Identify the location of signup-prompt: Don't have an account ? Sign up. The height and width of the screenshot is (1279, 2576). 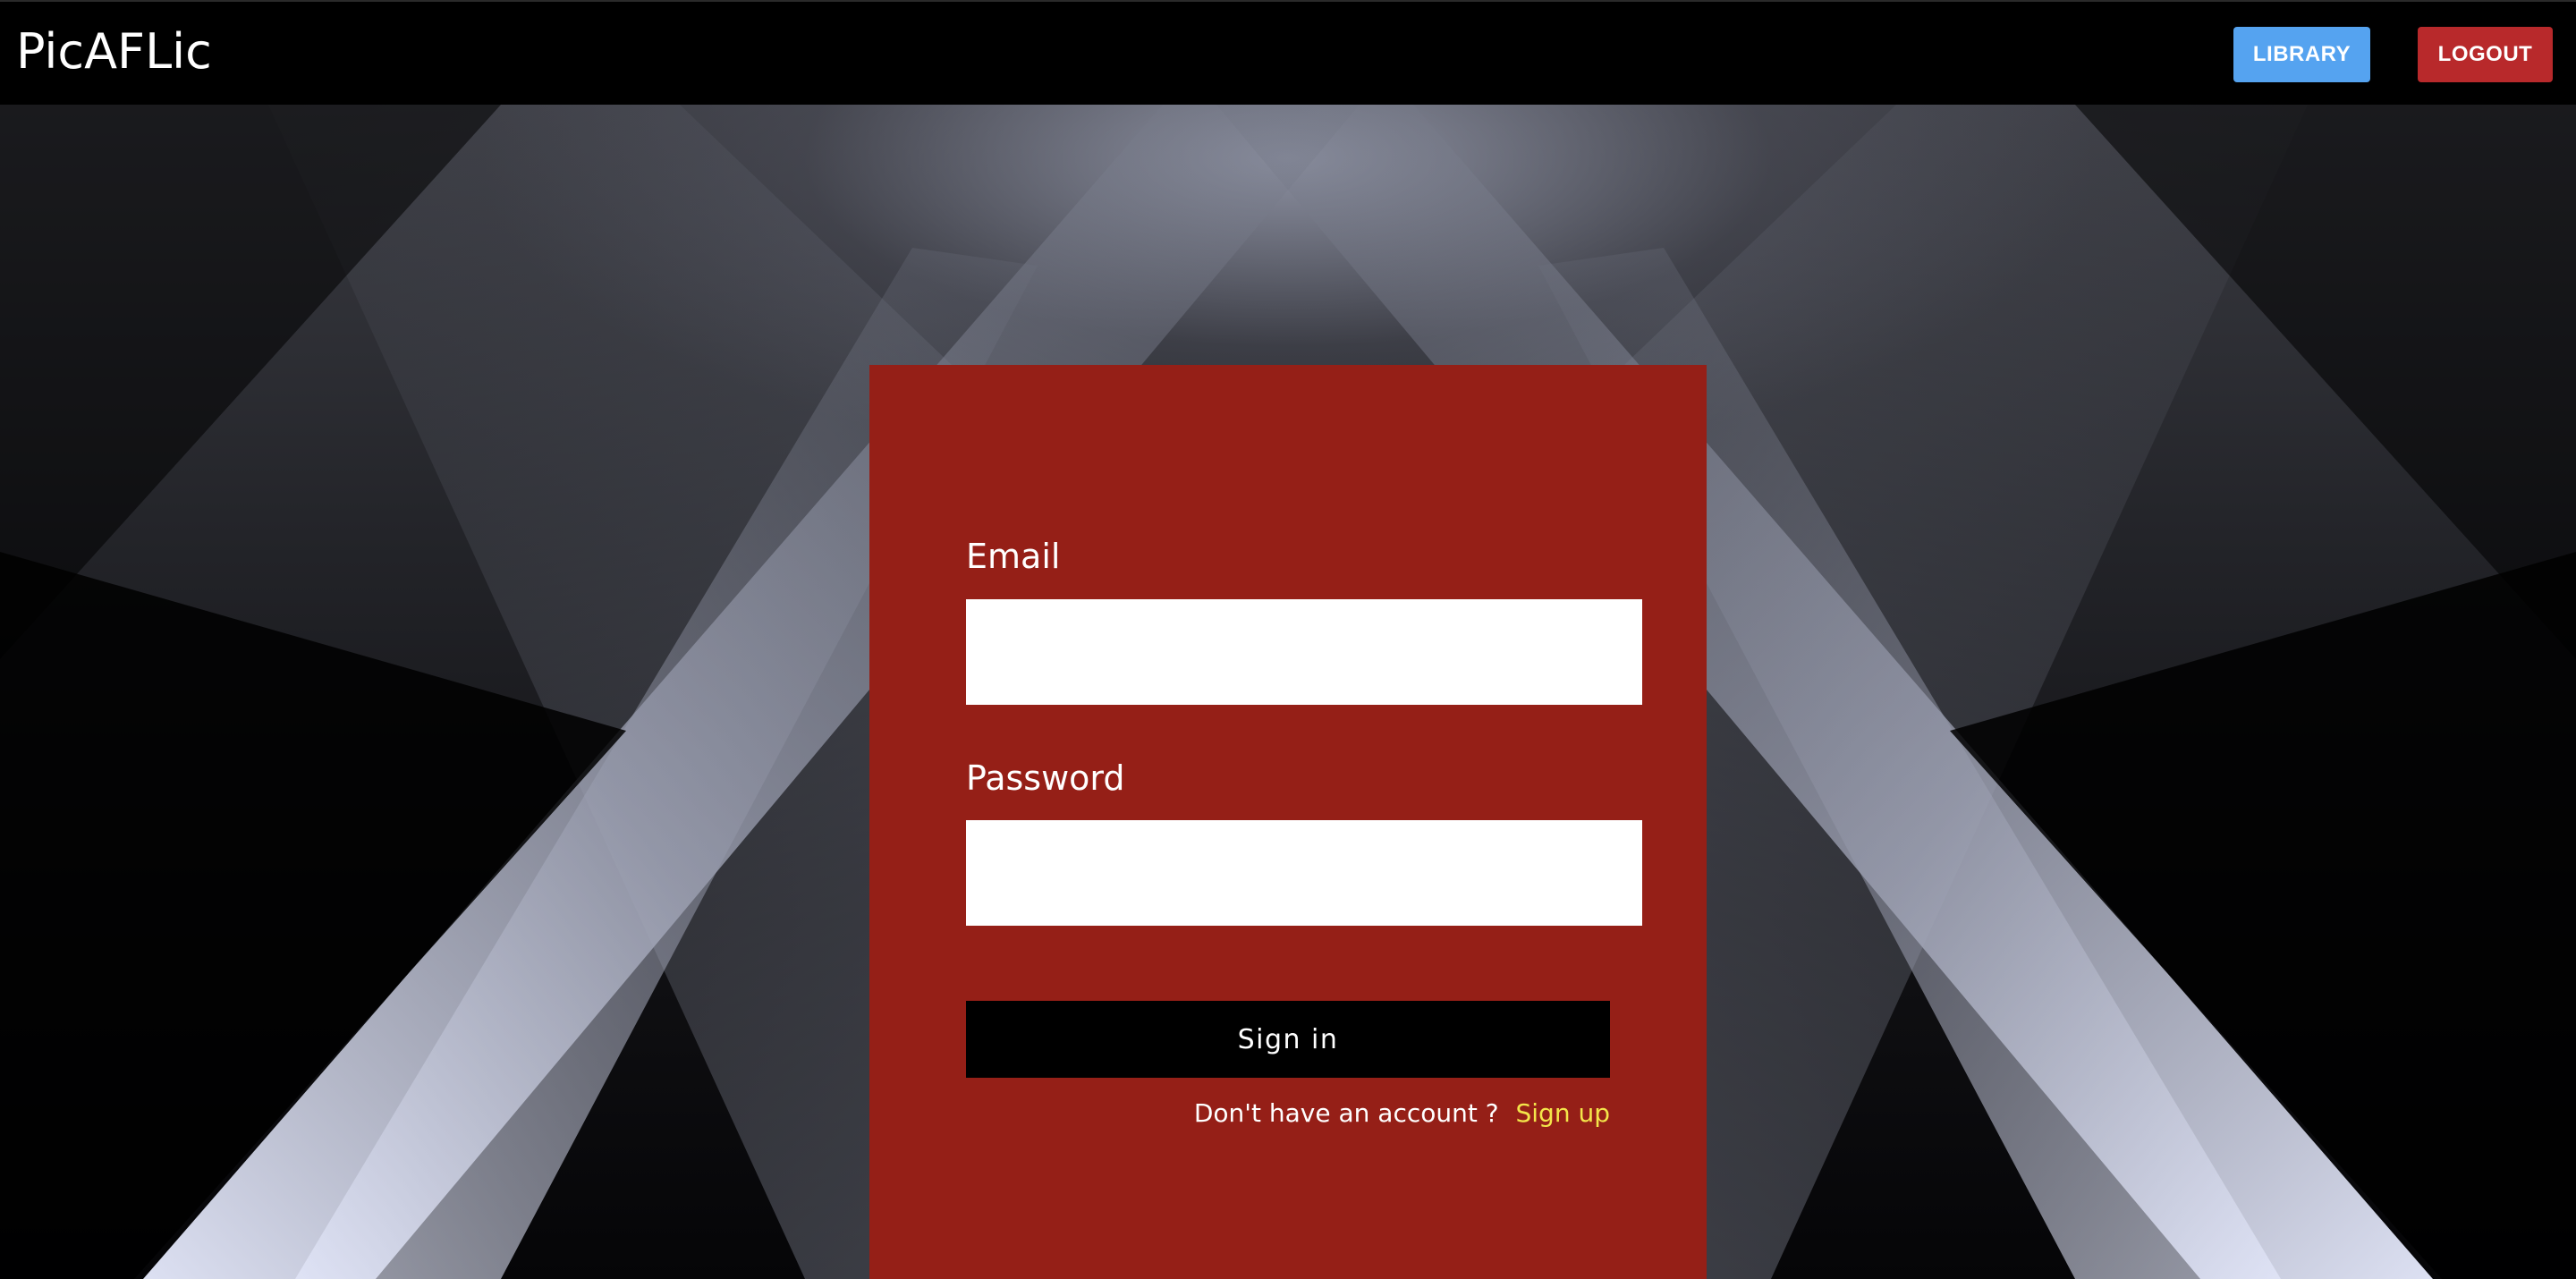
(1288, 1113).